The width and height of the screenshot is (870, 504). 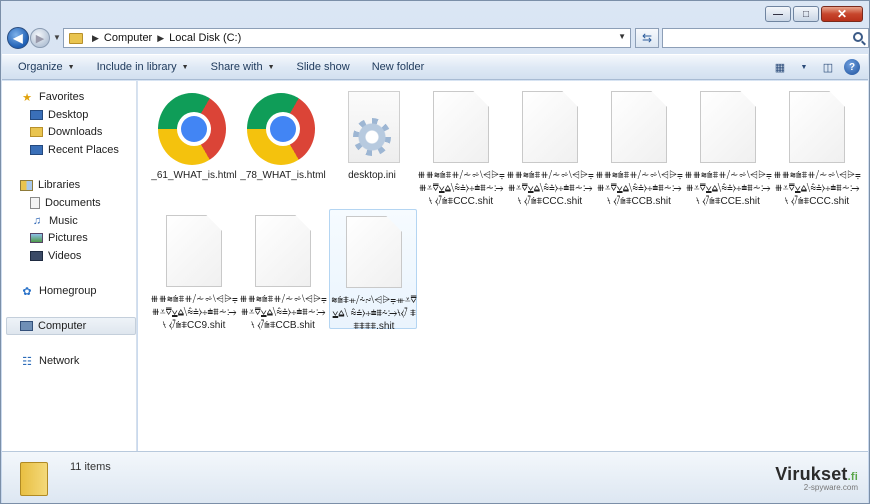 I want to click on watermark-tld: .fi, so click(x=852, y=477).